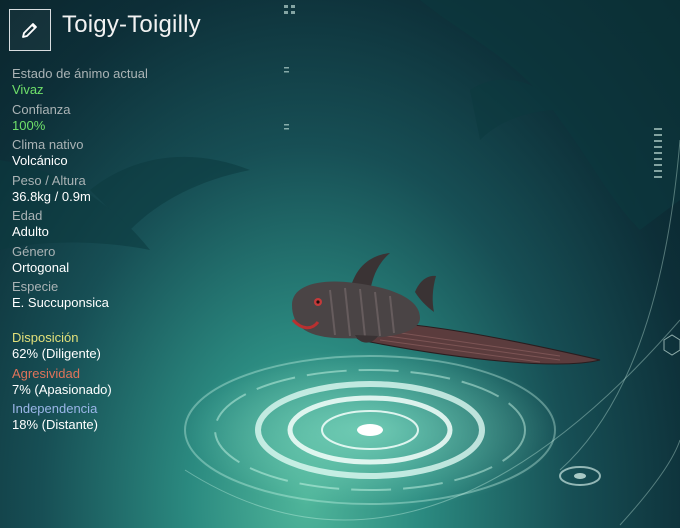 The height and width of the screenshot is (528, 680). What do you see at coordinates (34, 251) in the screenshot?
I see `stat-label: Género` at bounding box center [34, 251].